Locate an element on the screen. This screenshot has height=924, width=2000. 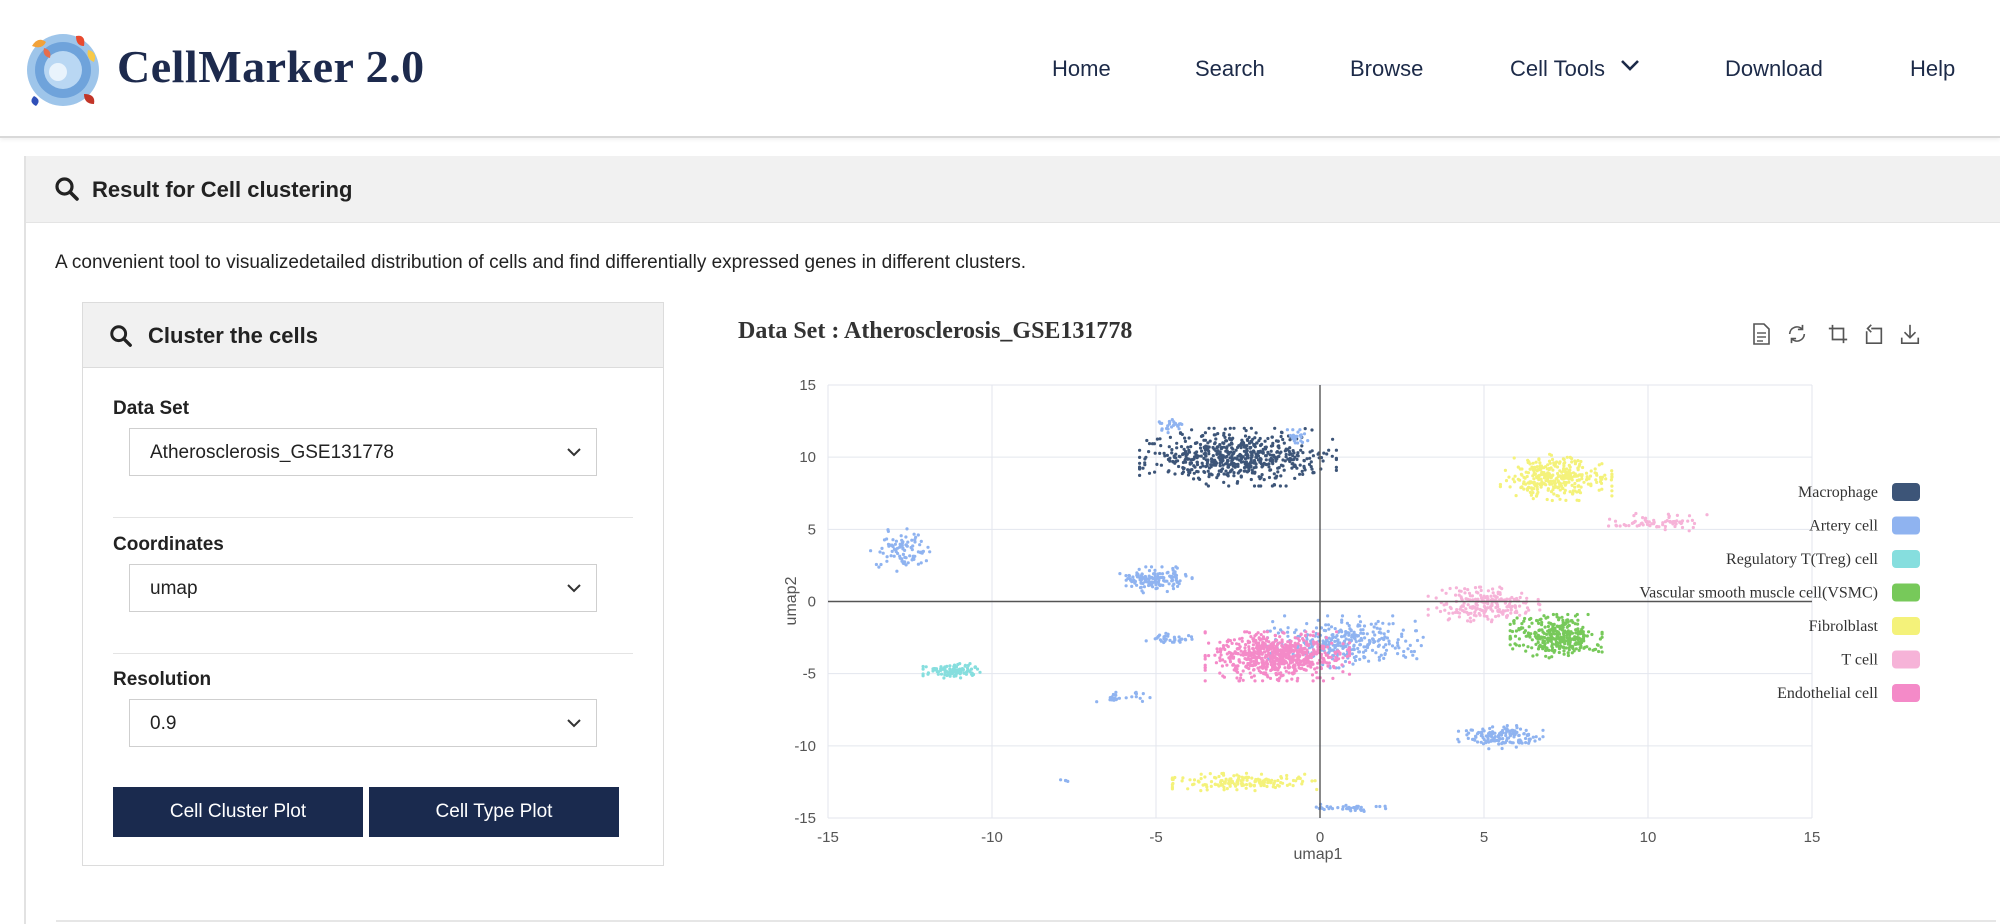
brand-title: CellMarker 2.0 is located at coordinates (271, 66).